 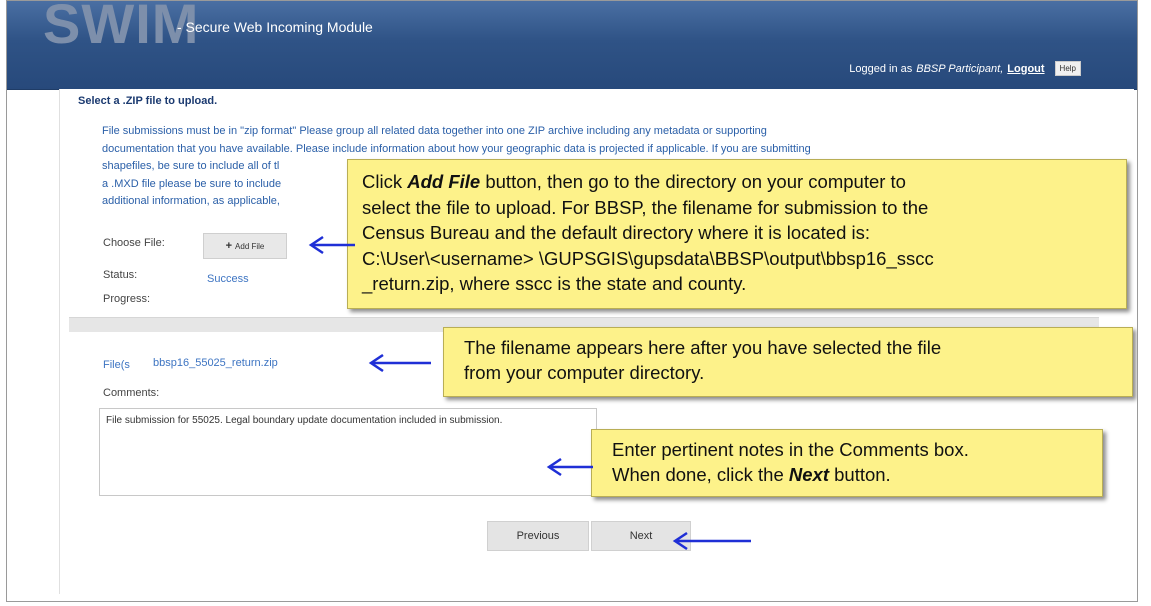 I want to click on app-subtitle: - Secure Web Incoming Module, so click(x=275, y=27).